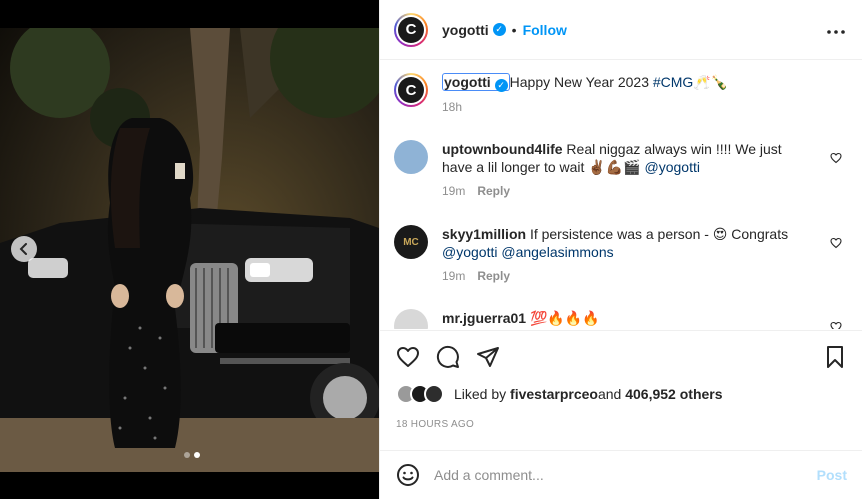 The image size is (862, 499). I want to click on commenter-avatar: MC, so click(411, 242).